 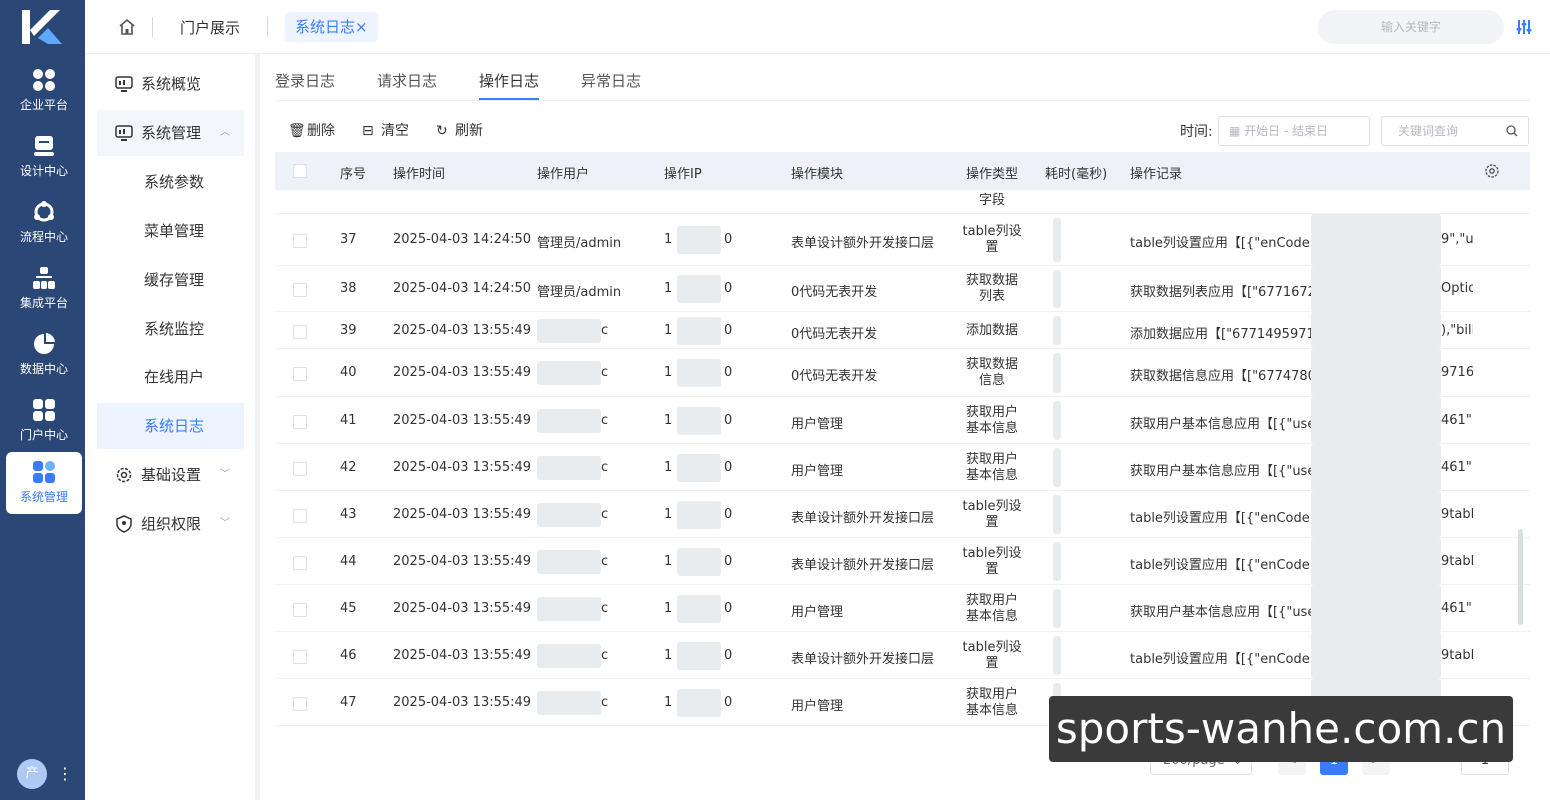 What do you see at coordinates (419, 172) in the screenshot?
I see `col-time: 操作时间` at bounding box center [419, 172].